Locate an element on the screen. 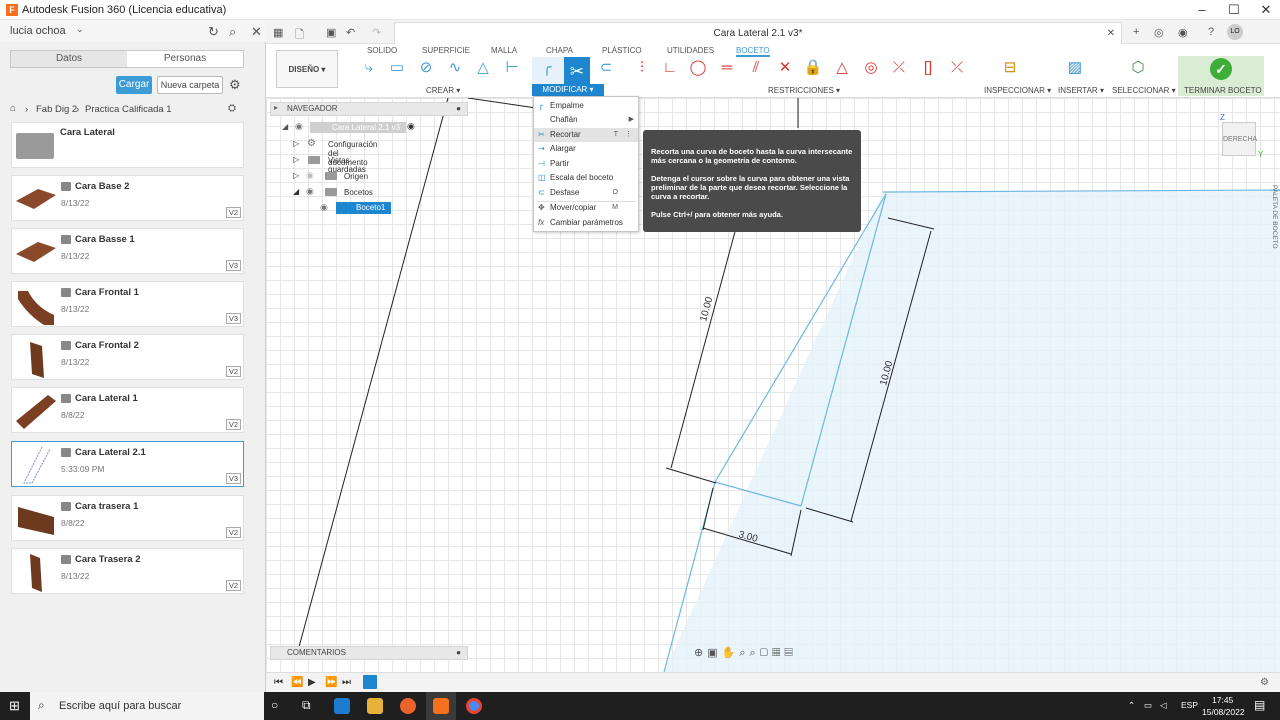  windows-start-icon: ⊞ is located at coordinates (14, 706).